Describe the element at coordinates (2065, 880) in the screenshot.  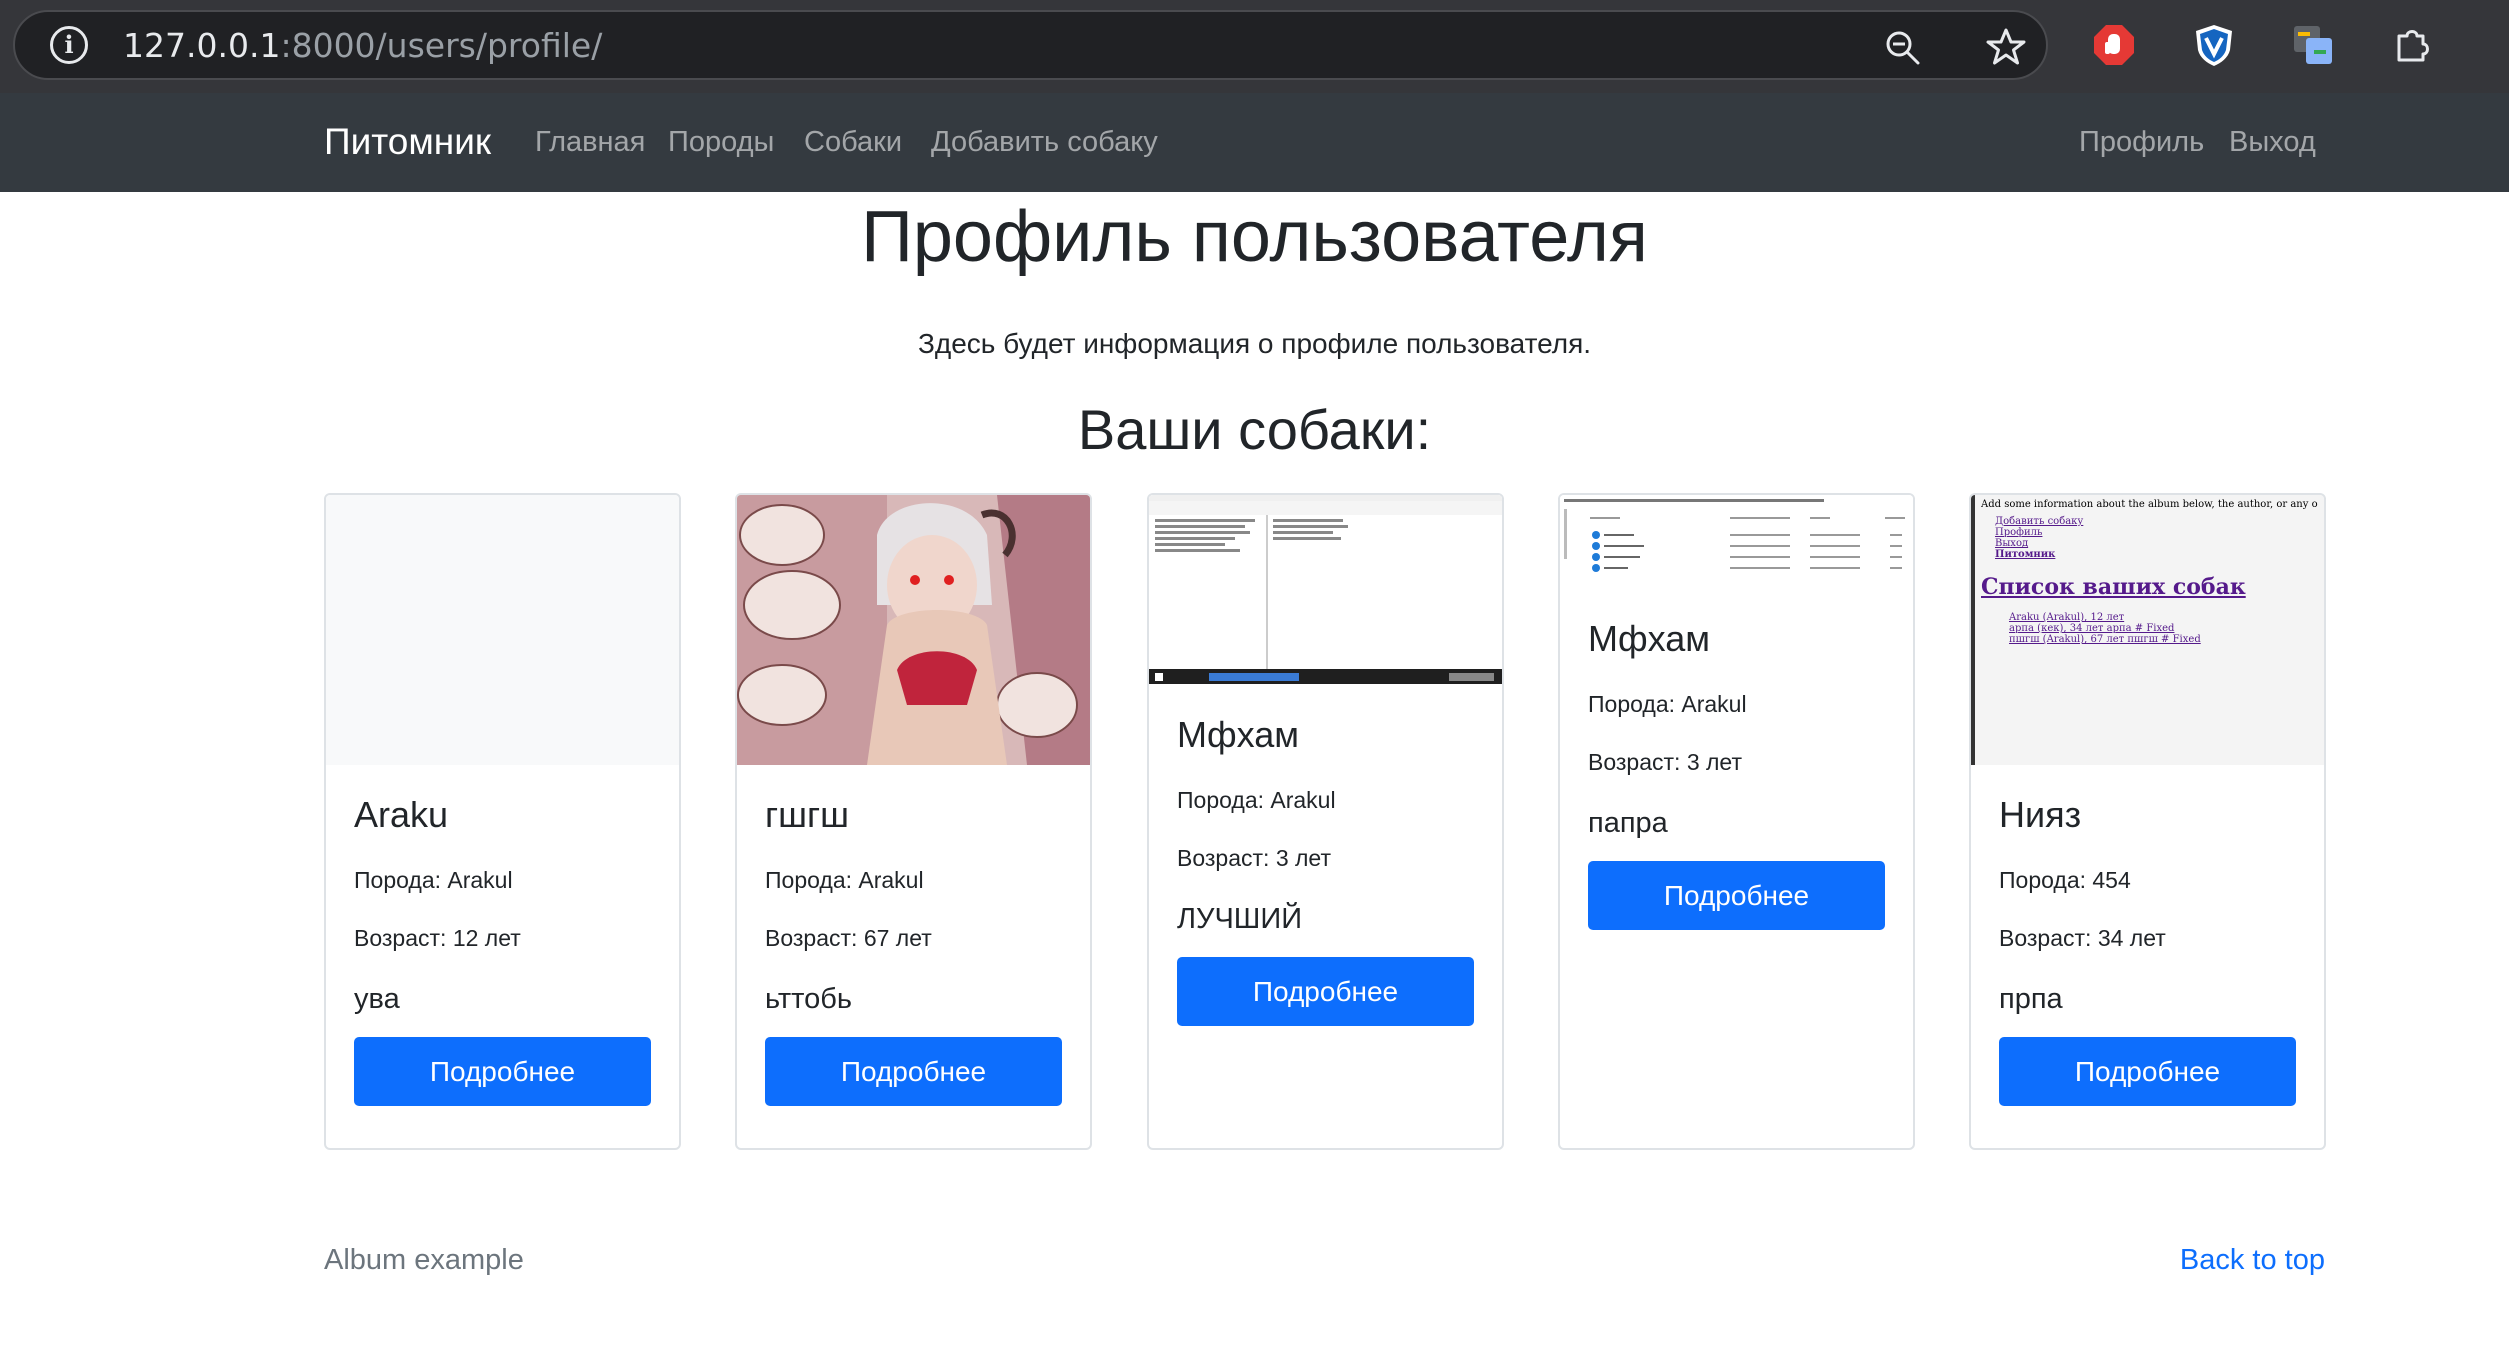
I see `dog-breed: Порода: 454` at that location.